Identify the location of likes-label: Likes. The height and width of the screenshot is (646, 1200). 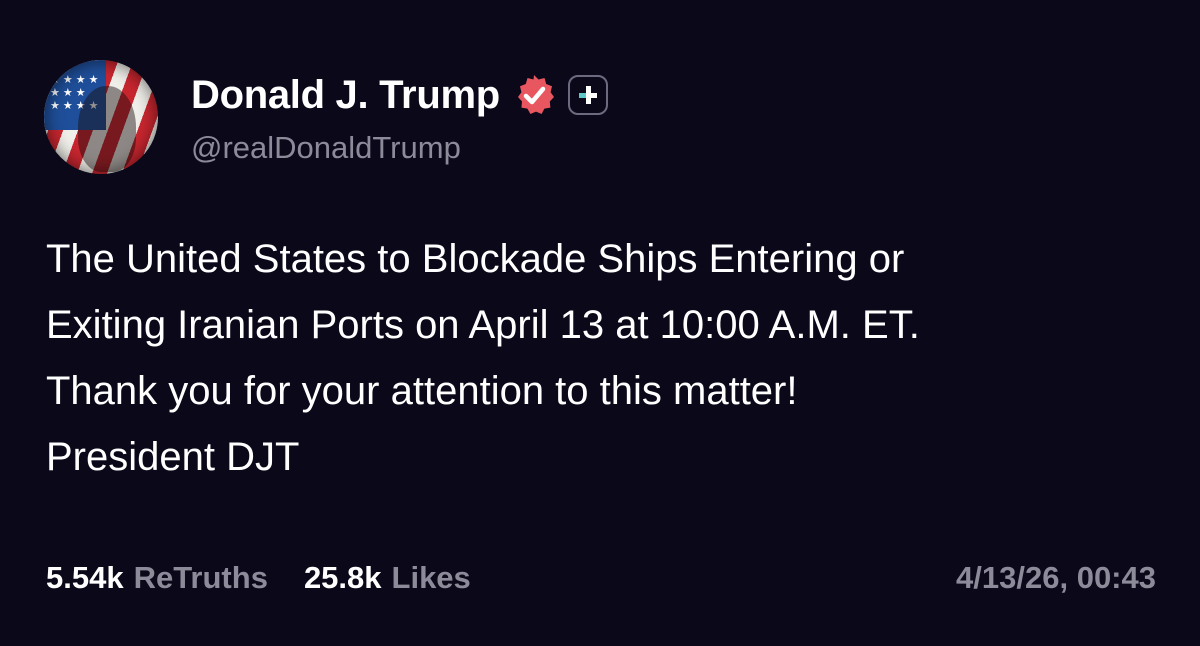
(431, 577).